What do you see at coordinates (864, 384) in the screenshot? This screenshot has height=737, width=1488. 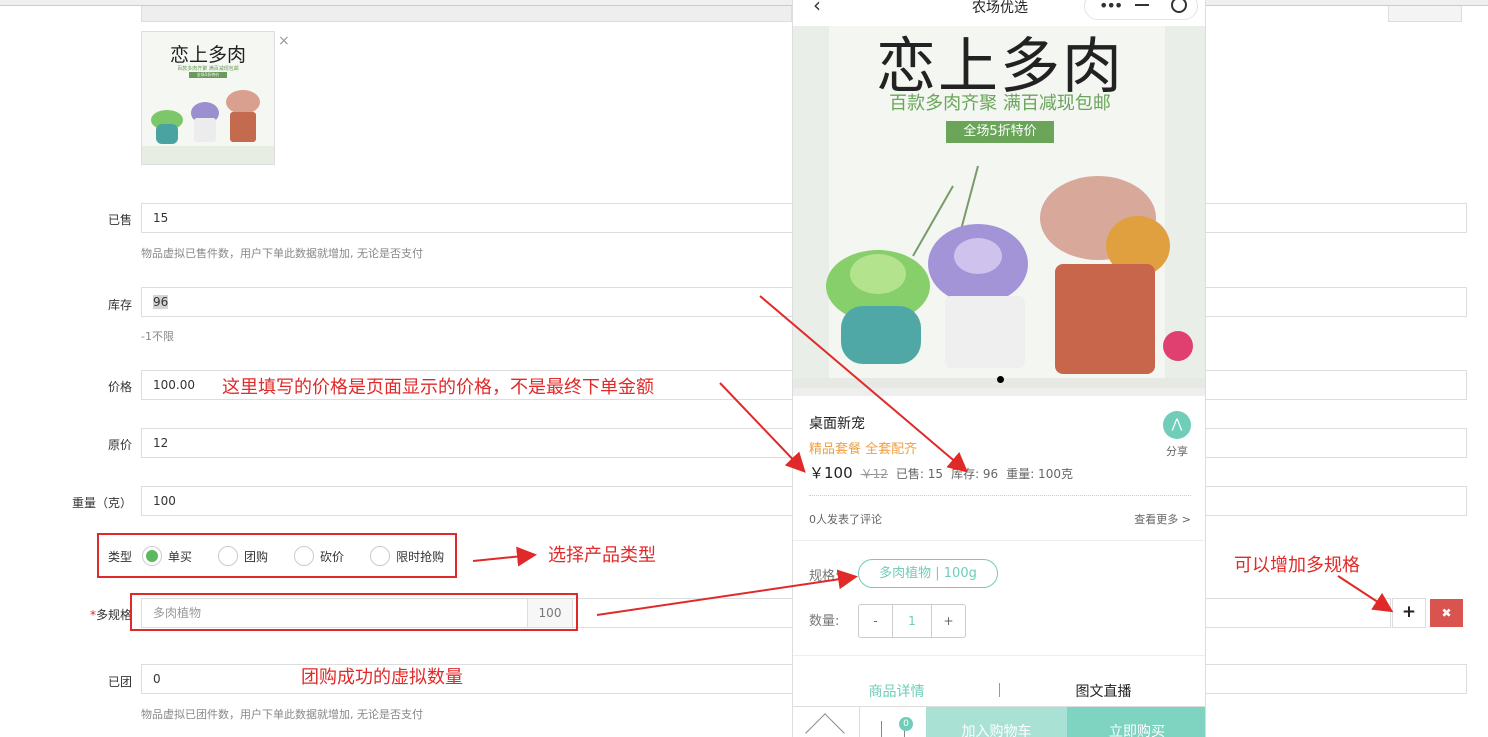 I see `arrow-to-stock` at bounding box center [864, 384].